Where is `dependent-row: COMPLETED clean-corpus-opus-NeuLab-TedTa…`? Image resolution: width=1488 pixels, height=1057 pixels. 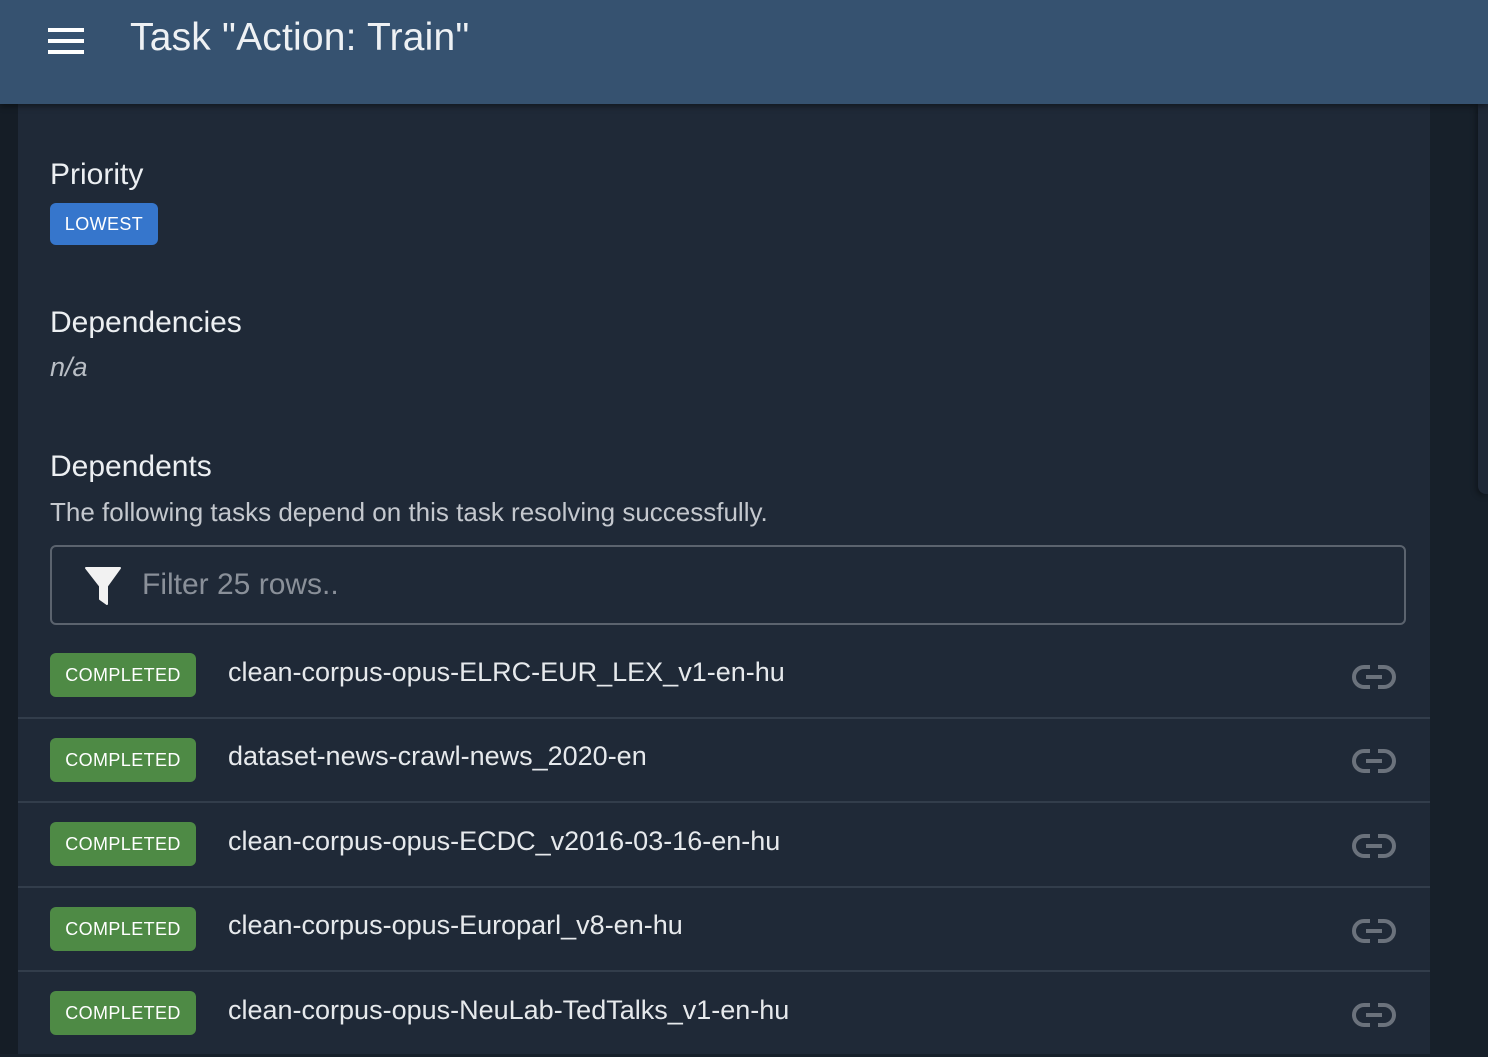
dependent-row: COMPLETED clean-corpus-opus-NeuLab-TedTa… is located at coordinates (724, 1015).